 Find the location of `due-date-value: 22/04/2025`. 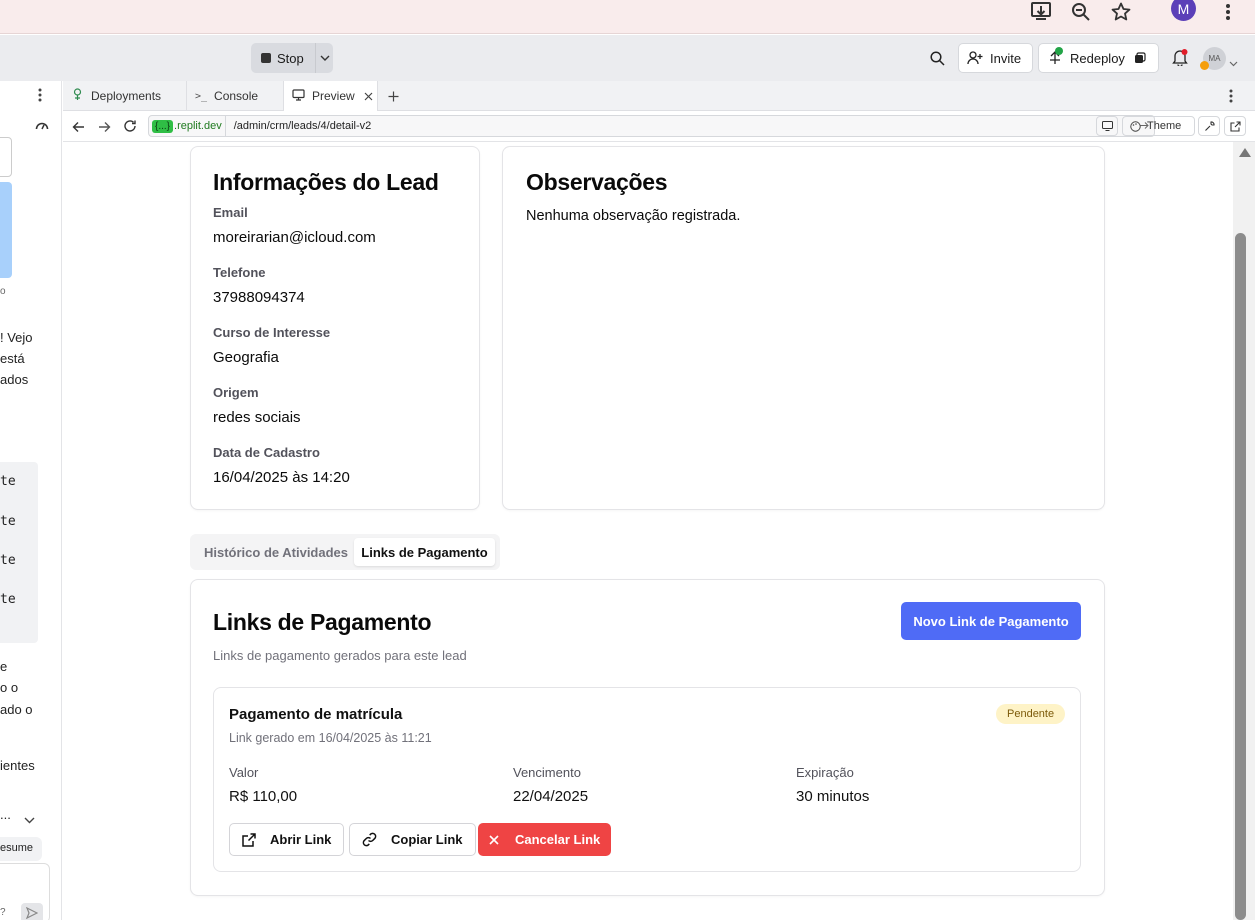

due-date-value: 22/04/2025 is located at coordinates (551, 796).